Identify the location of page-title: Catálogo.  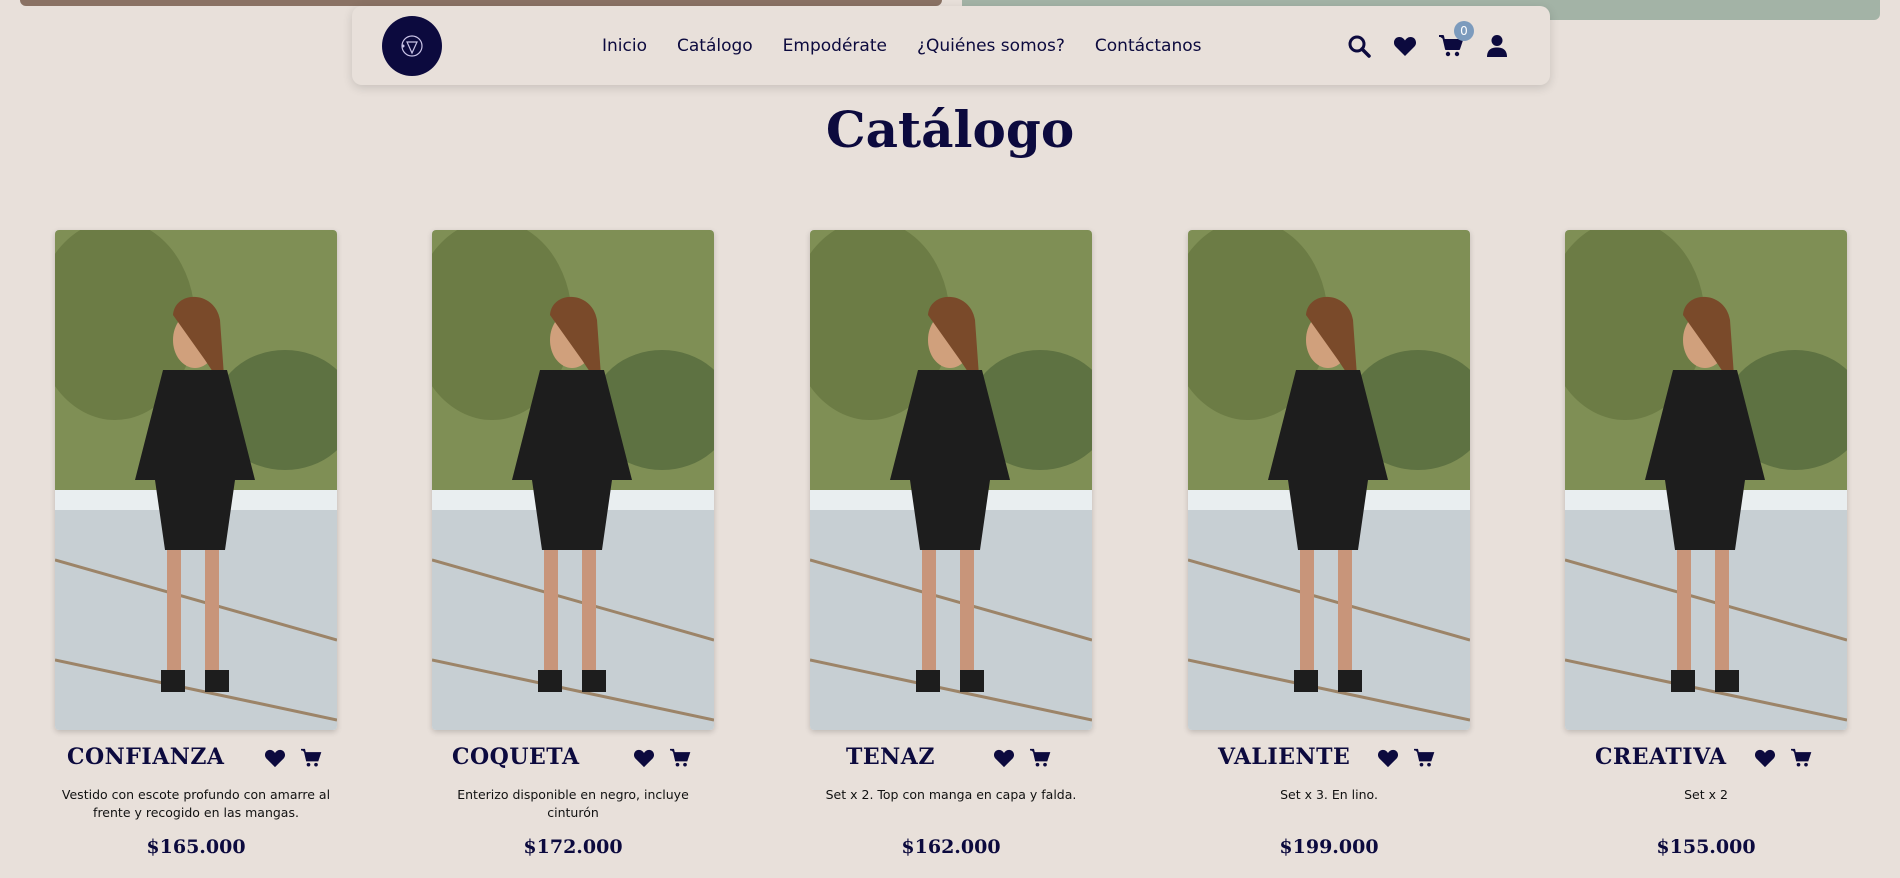
(950, 129).